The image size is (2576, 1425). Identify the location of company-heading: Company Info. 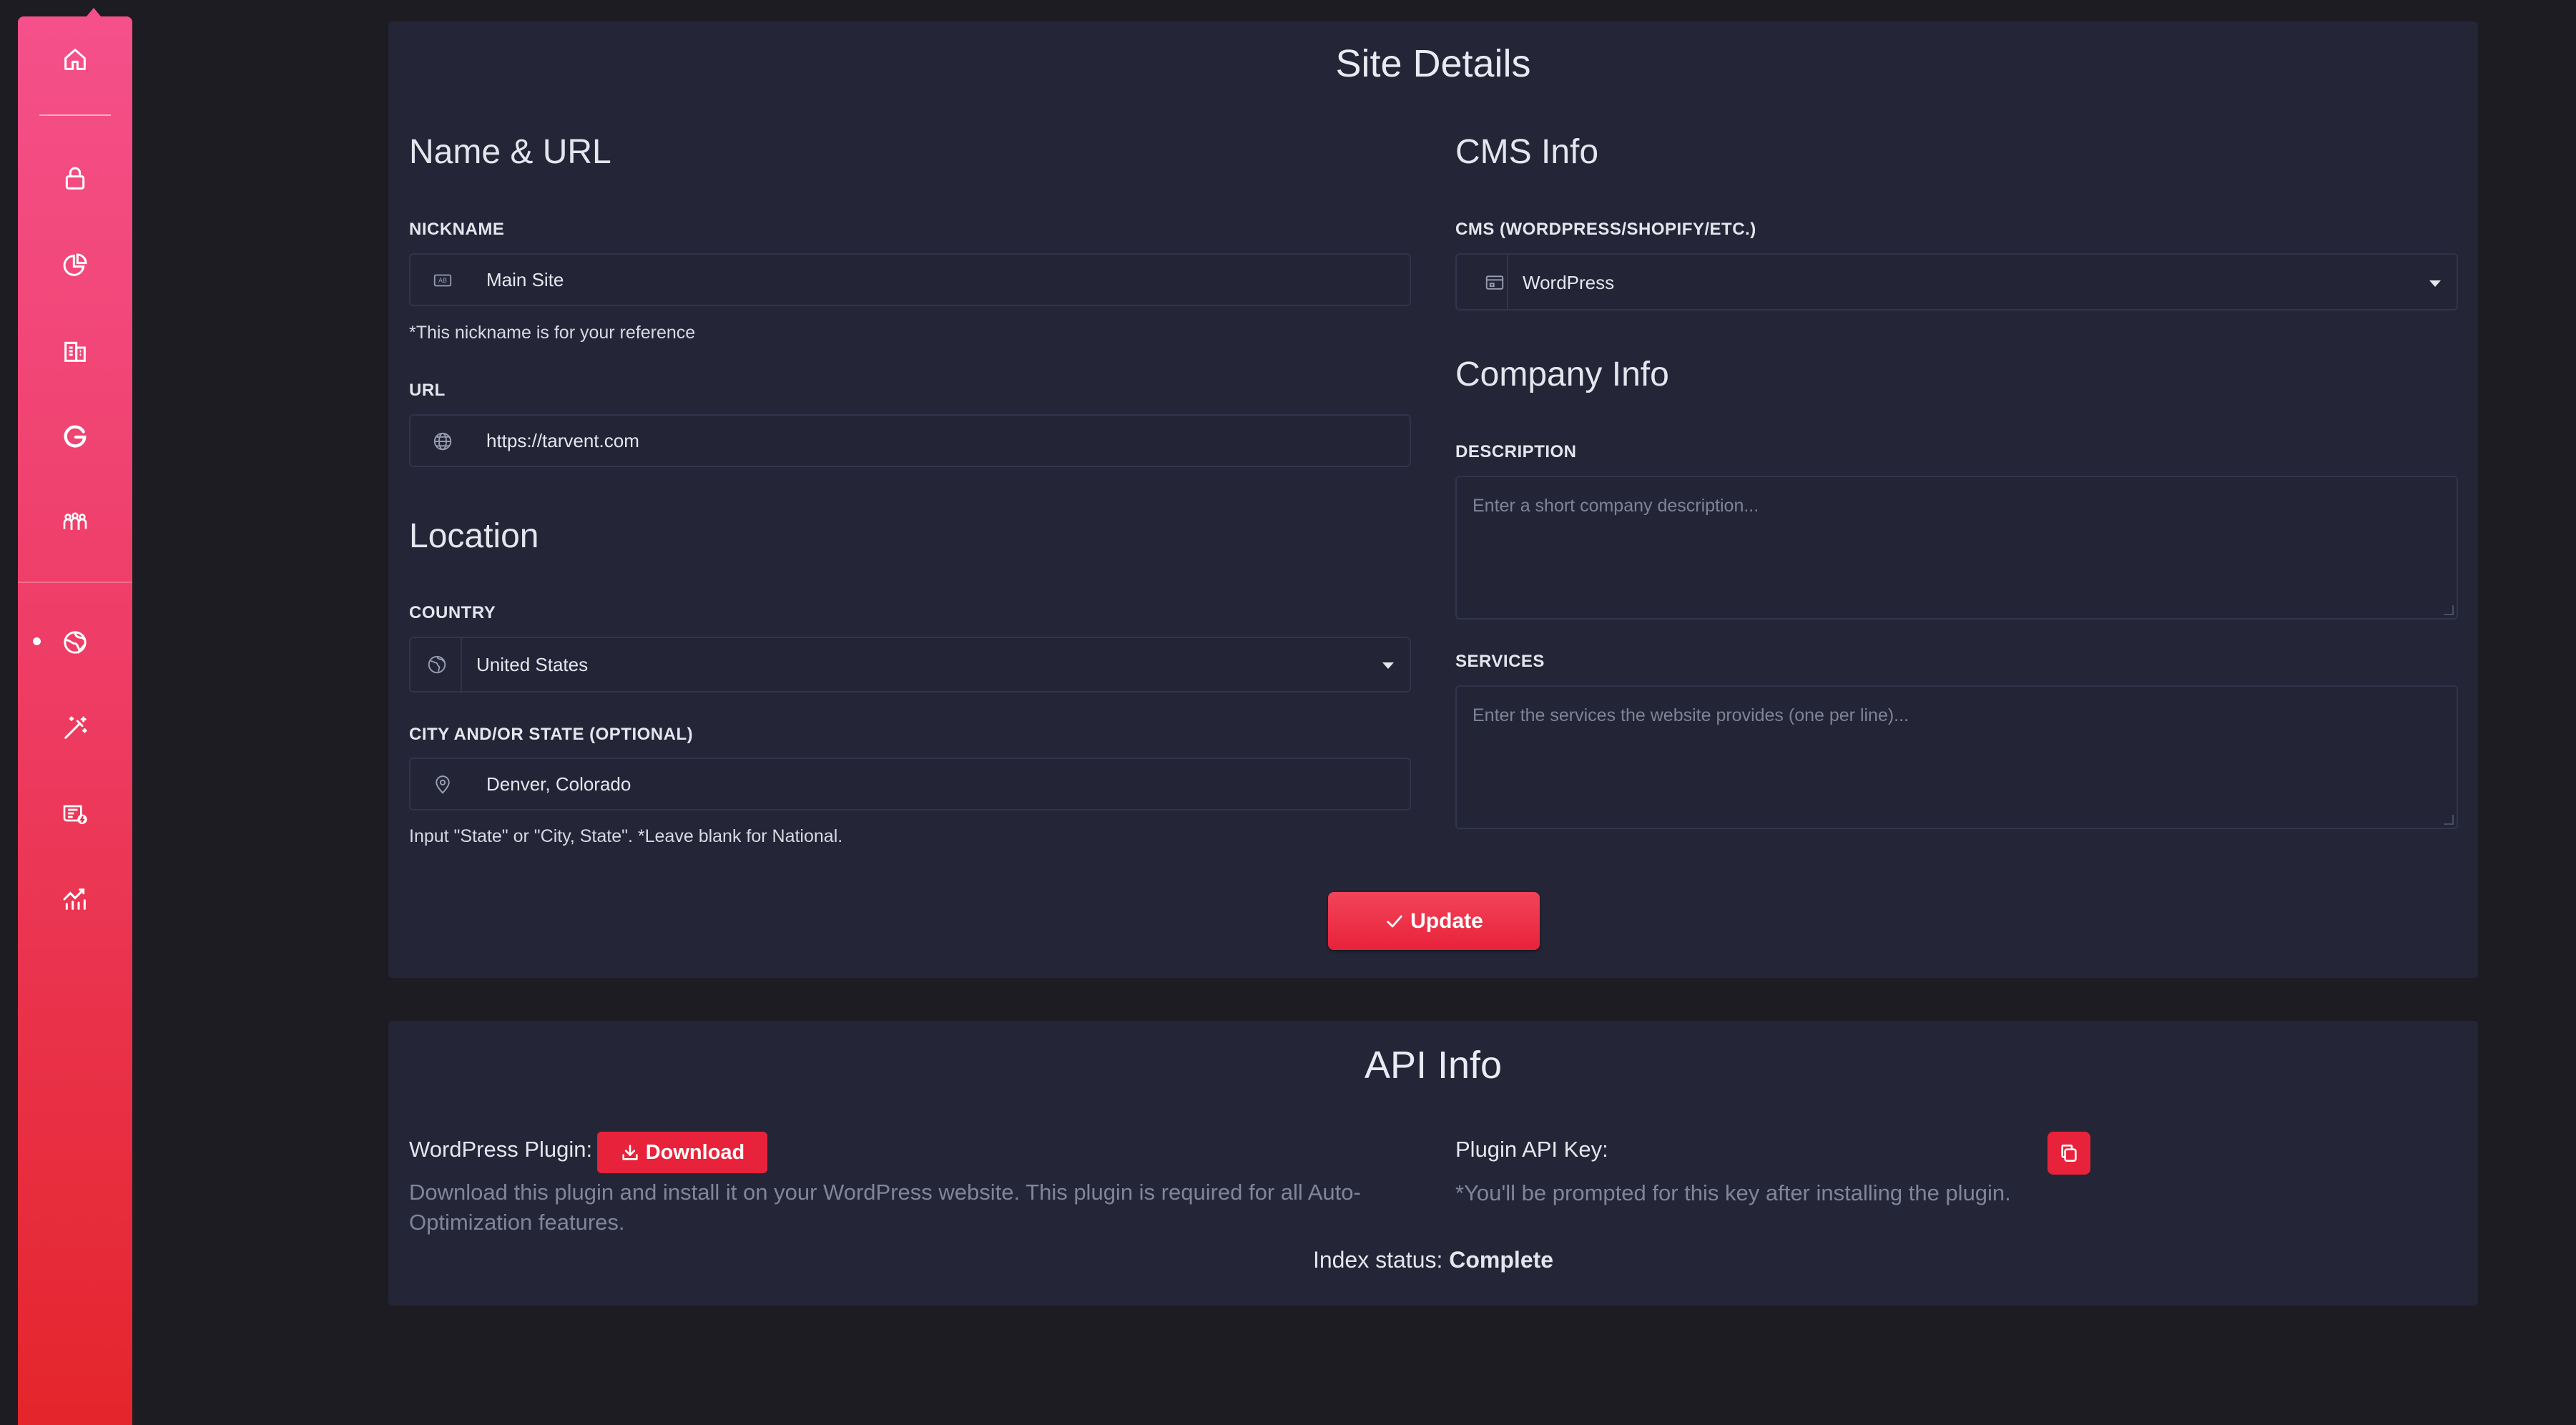
(1562, 374).